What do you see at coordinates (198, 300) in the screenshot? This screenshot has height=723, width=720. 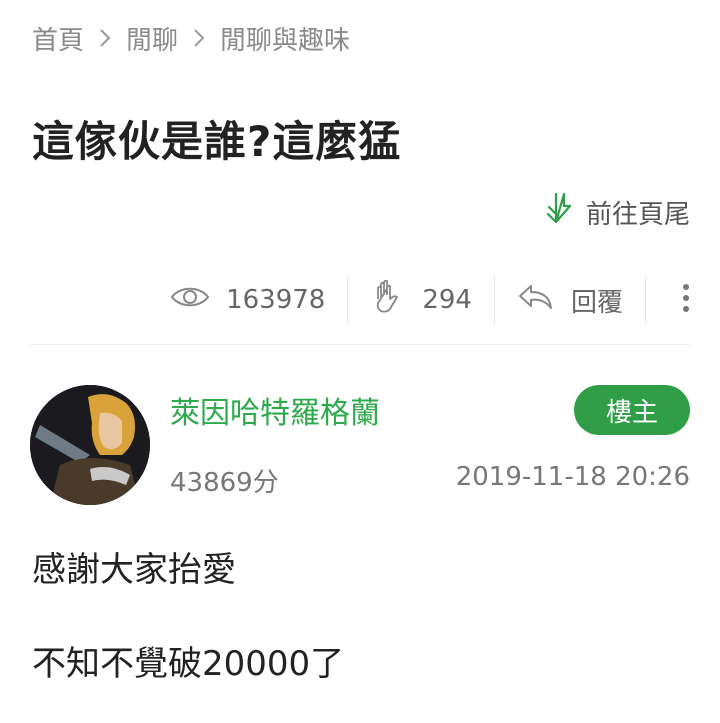 I see `eye-icon` at bounding box center [198, 300].